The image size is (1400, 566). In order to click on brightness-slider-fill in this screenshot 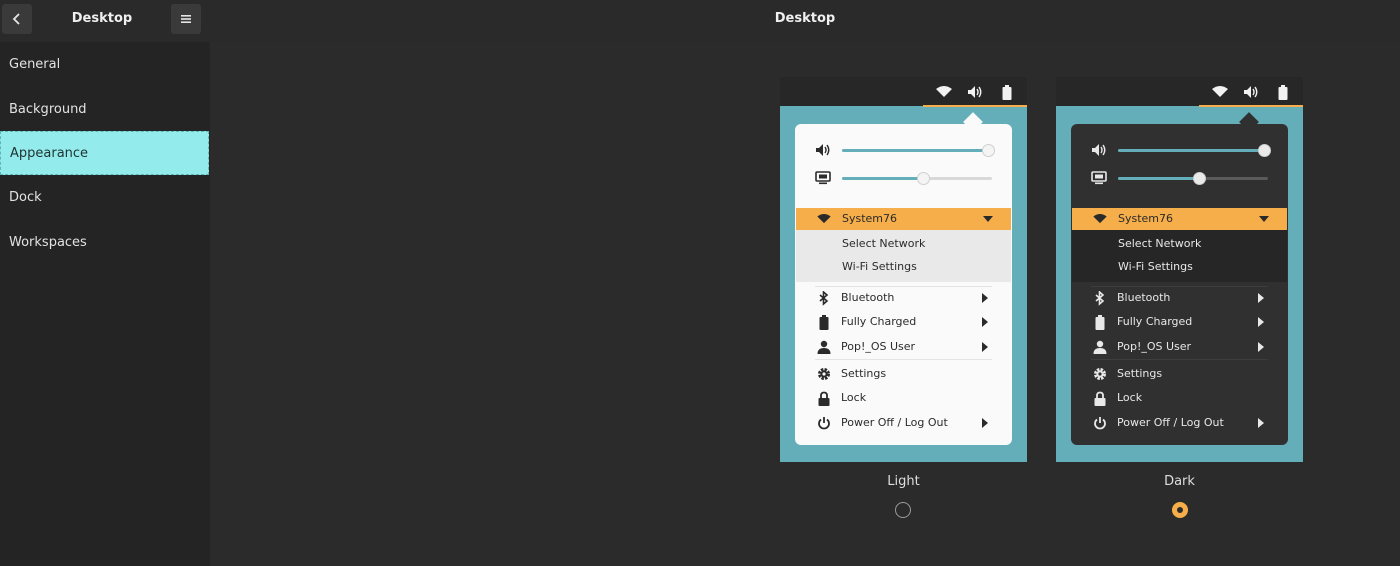, I will do `click(1159, 178)`.